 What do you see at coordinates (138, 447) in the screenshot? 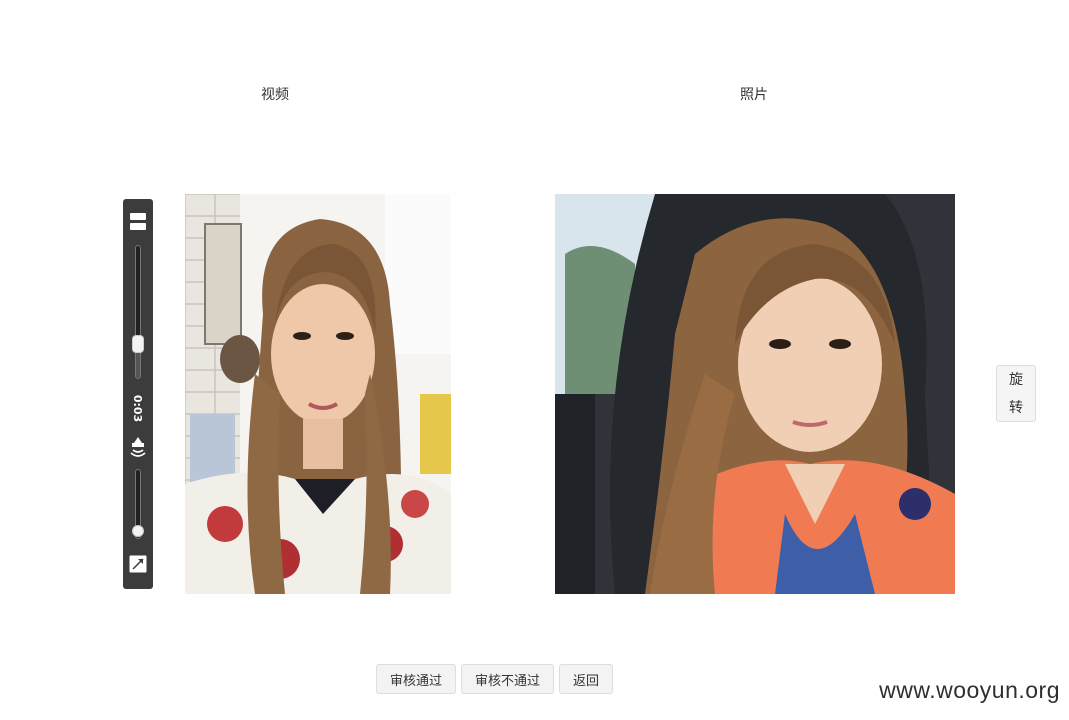
I see `volume-icon` at bounding box center [138, 447].